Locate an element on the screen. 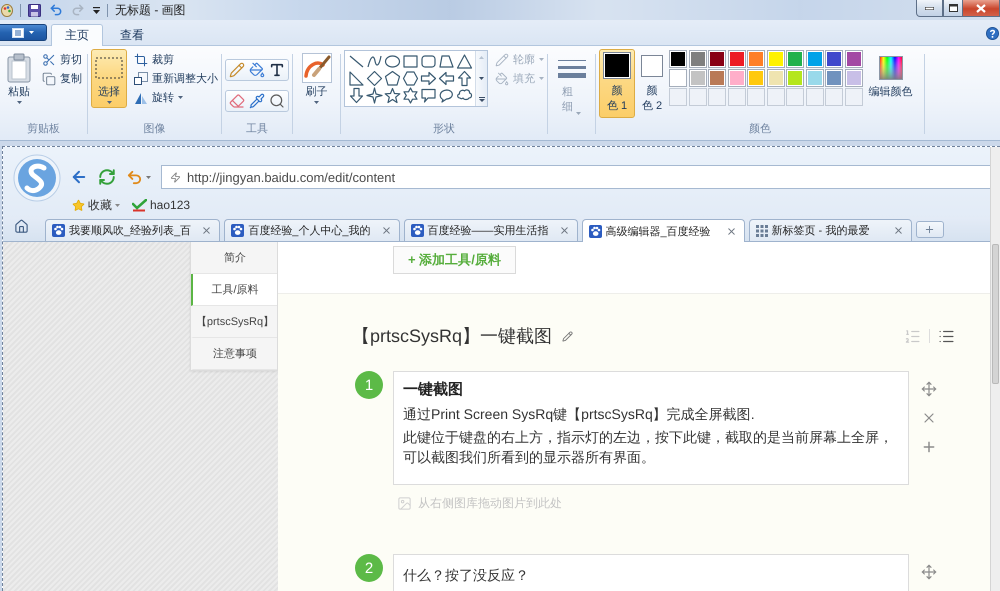 This screenshot has width=1000, height=591. bookmark-link: 收藏 is located at coordinates (96, 205).